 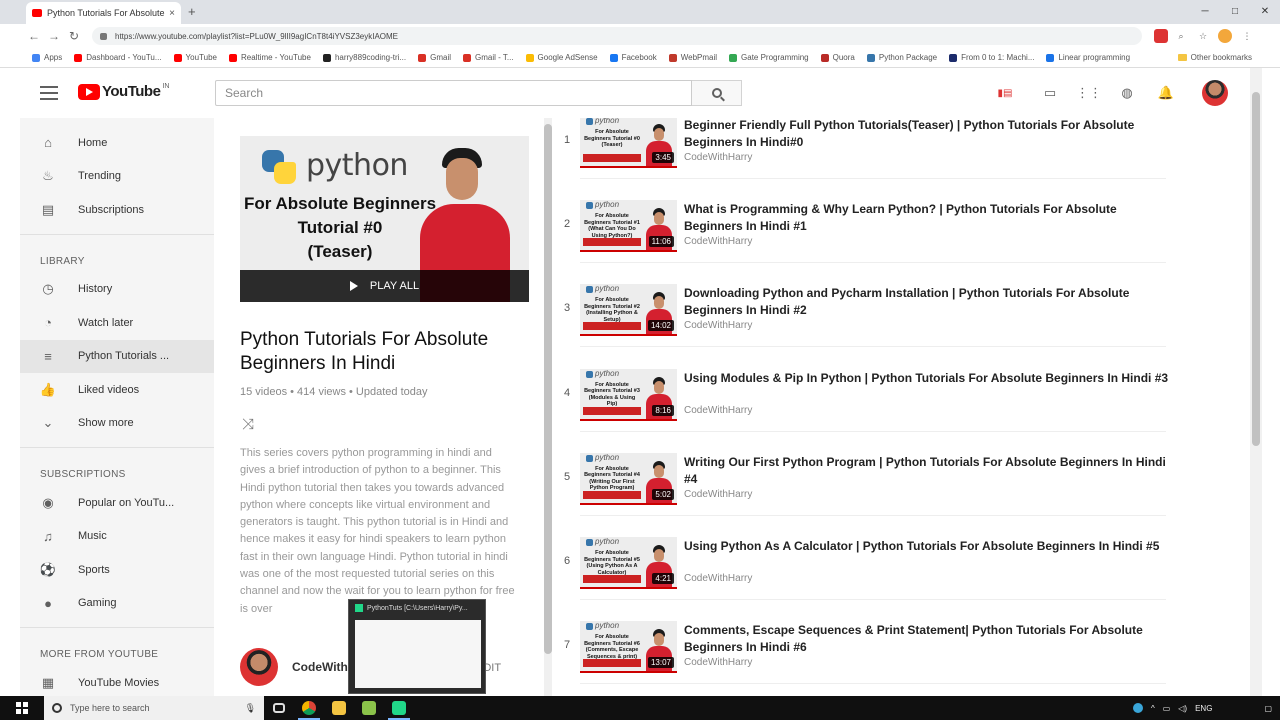 What do you see at coordinates (117, 177) in the screenshot?
I see `sidebar-item-trending: ♨ Trending` at bounding box center [117, 177].